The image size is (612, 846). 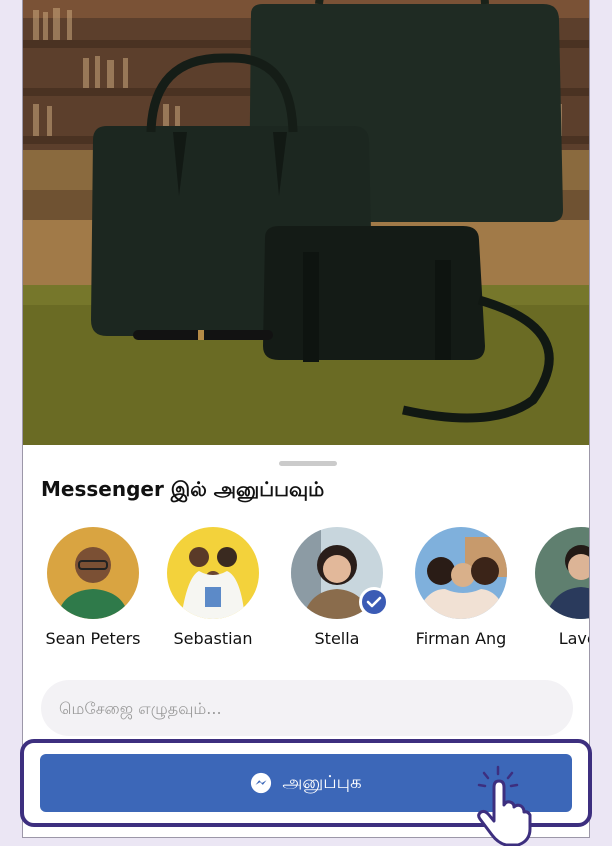 I want to click on contact-name: Stella, so click(x=337, y=638).